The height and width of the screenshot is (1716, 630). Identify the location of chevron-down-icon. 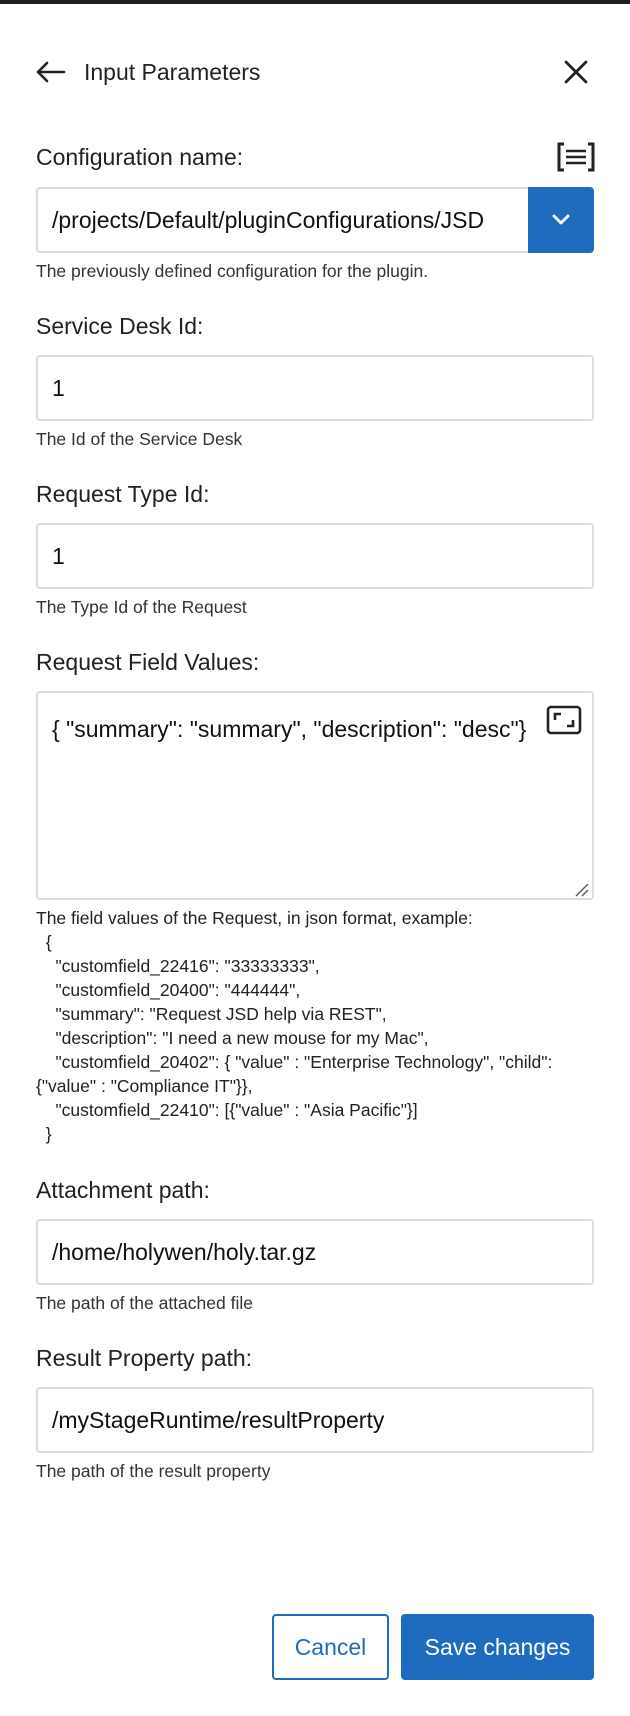
(561, 220).